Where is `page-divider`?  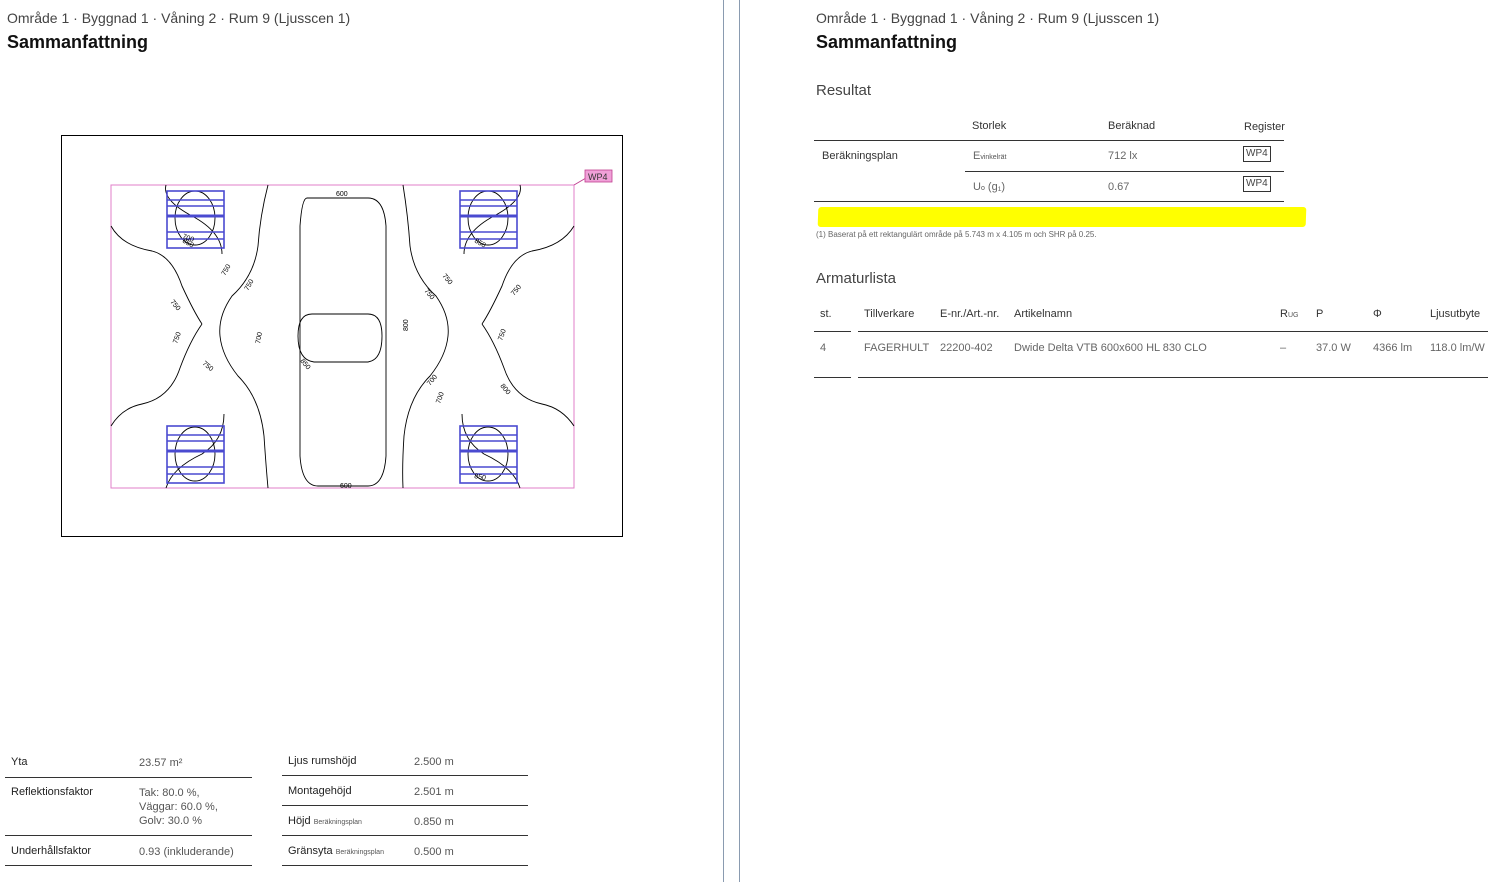
page-divider is located at coordinates (723, 441).